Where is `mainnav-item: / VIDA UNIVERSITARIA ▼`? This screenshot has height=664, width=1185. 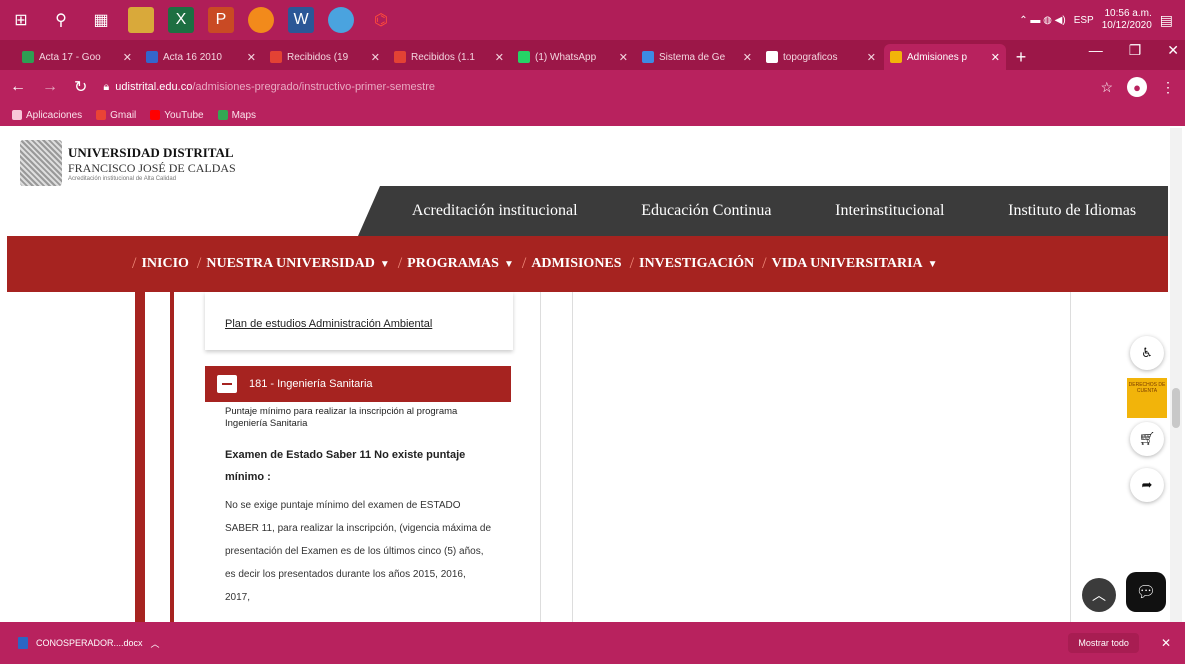
mainnav-item: / VIDA UNIVERSITARIA ▼ is located at coordinates (849, 264).